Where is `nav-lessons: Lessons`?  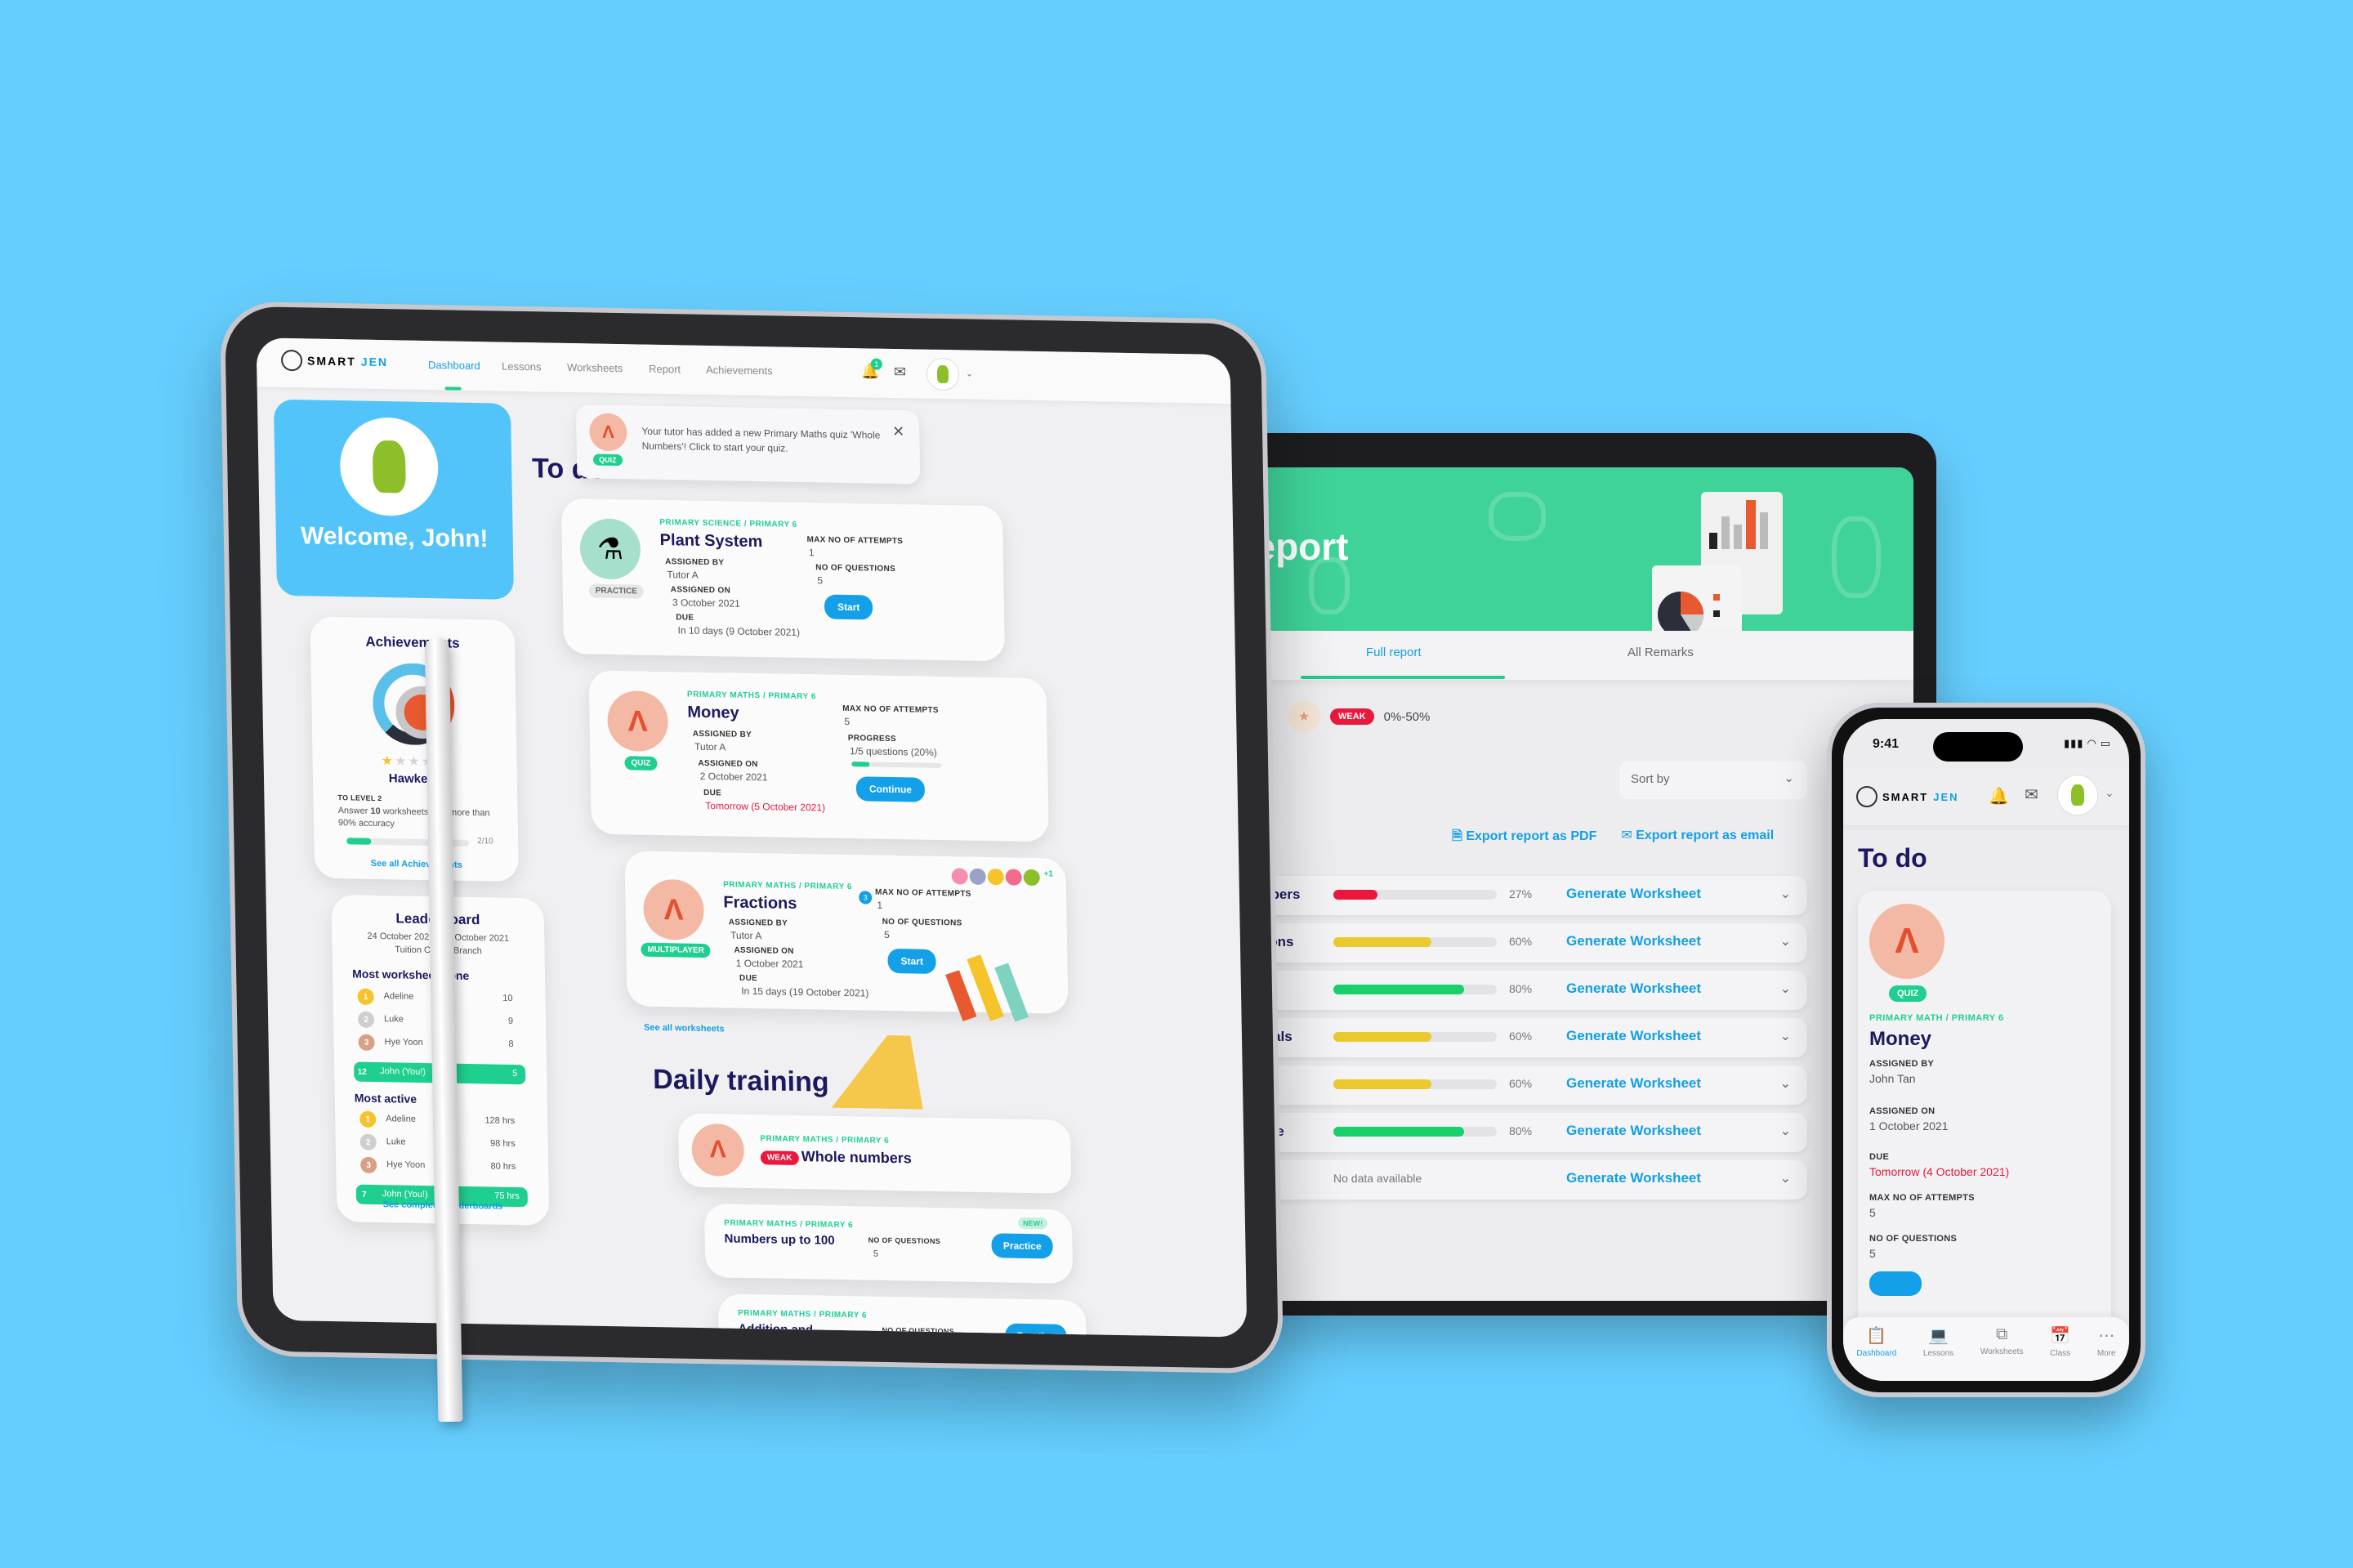 nav-lessons: Lessons is located at coordinates (522, 366).